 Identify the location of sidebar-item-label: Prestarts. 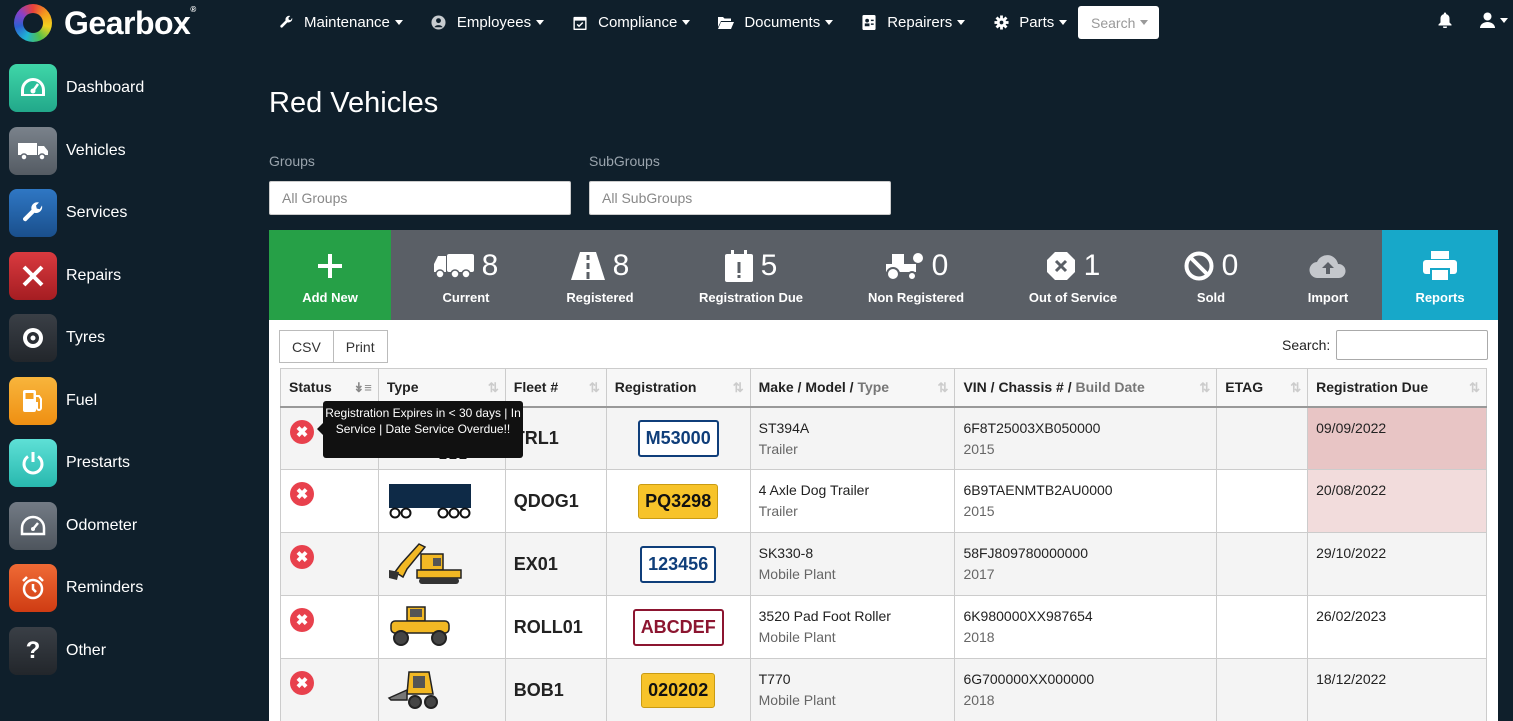
(98, 462).